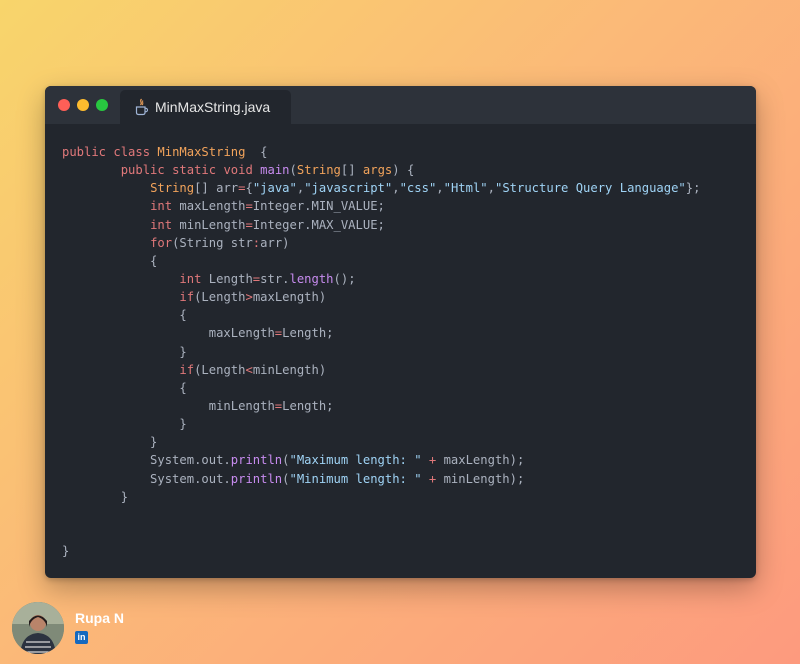 The image size is (800, 664). What do you see at coordinates (275, 278) in the screenshot?
I see `code-text: str.` at bounding box center [275, 278].